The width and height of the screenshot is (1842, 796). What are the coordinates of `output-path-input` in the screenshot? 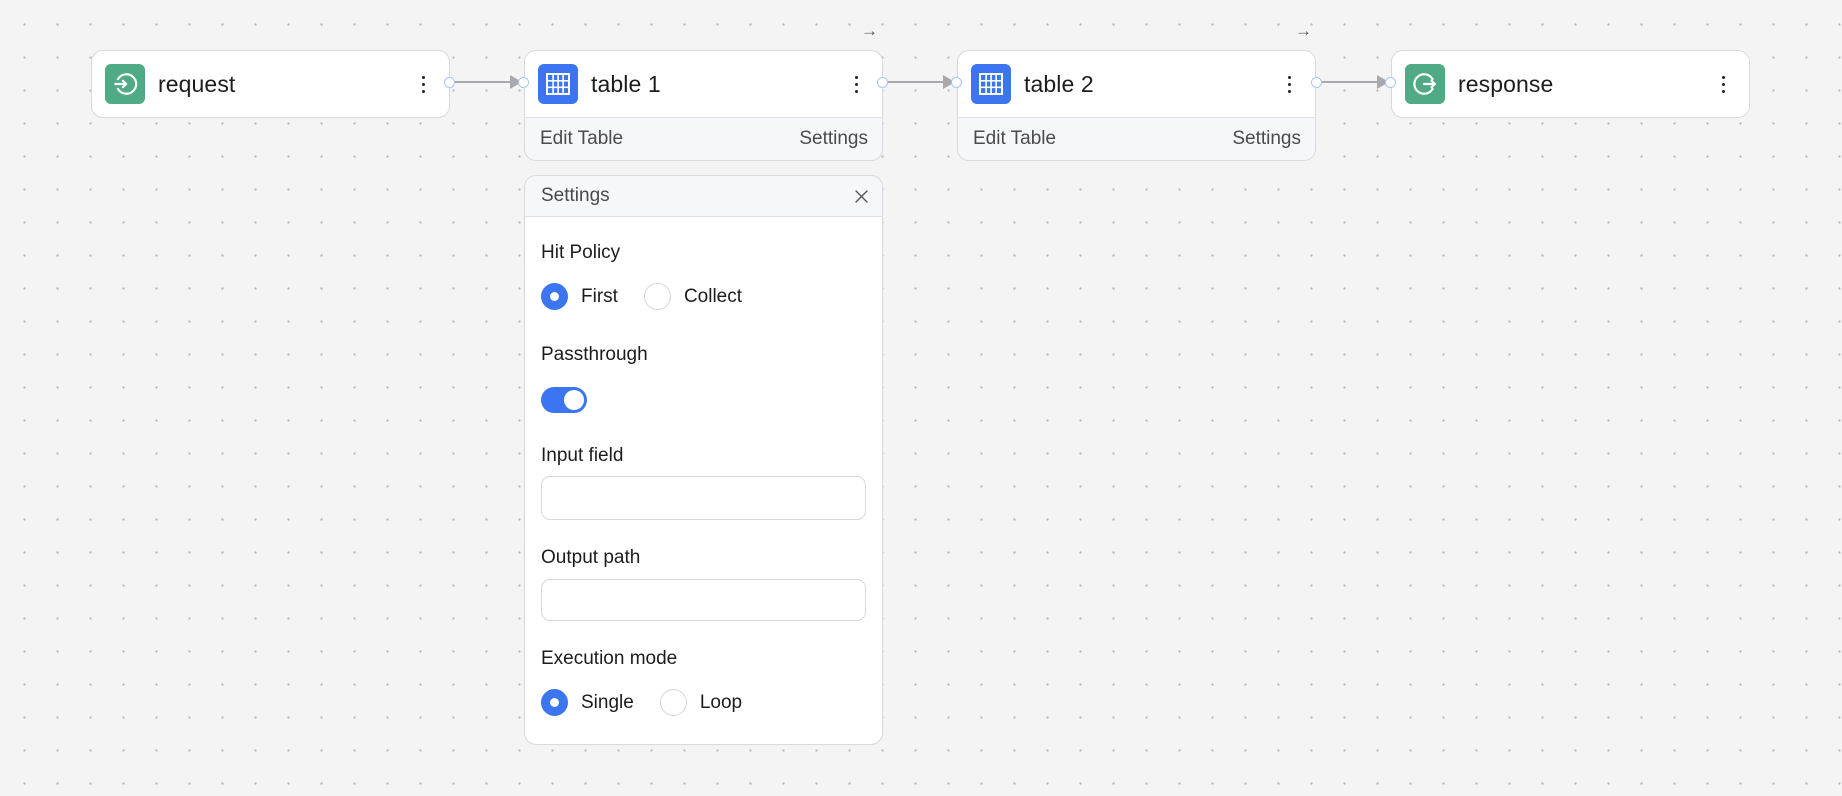 It's located at (703, 600).